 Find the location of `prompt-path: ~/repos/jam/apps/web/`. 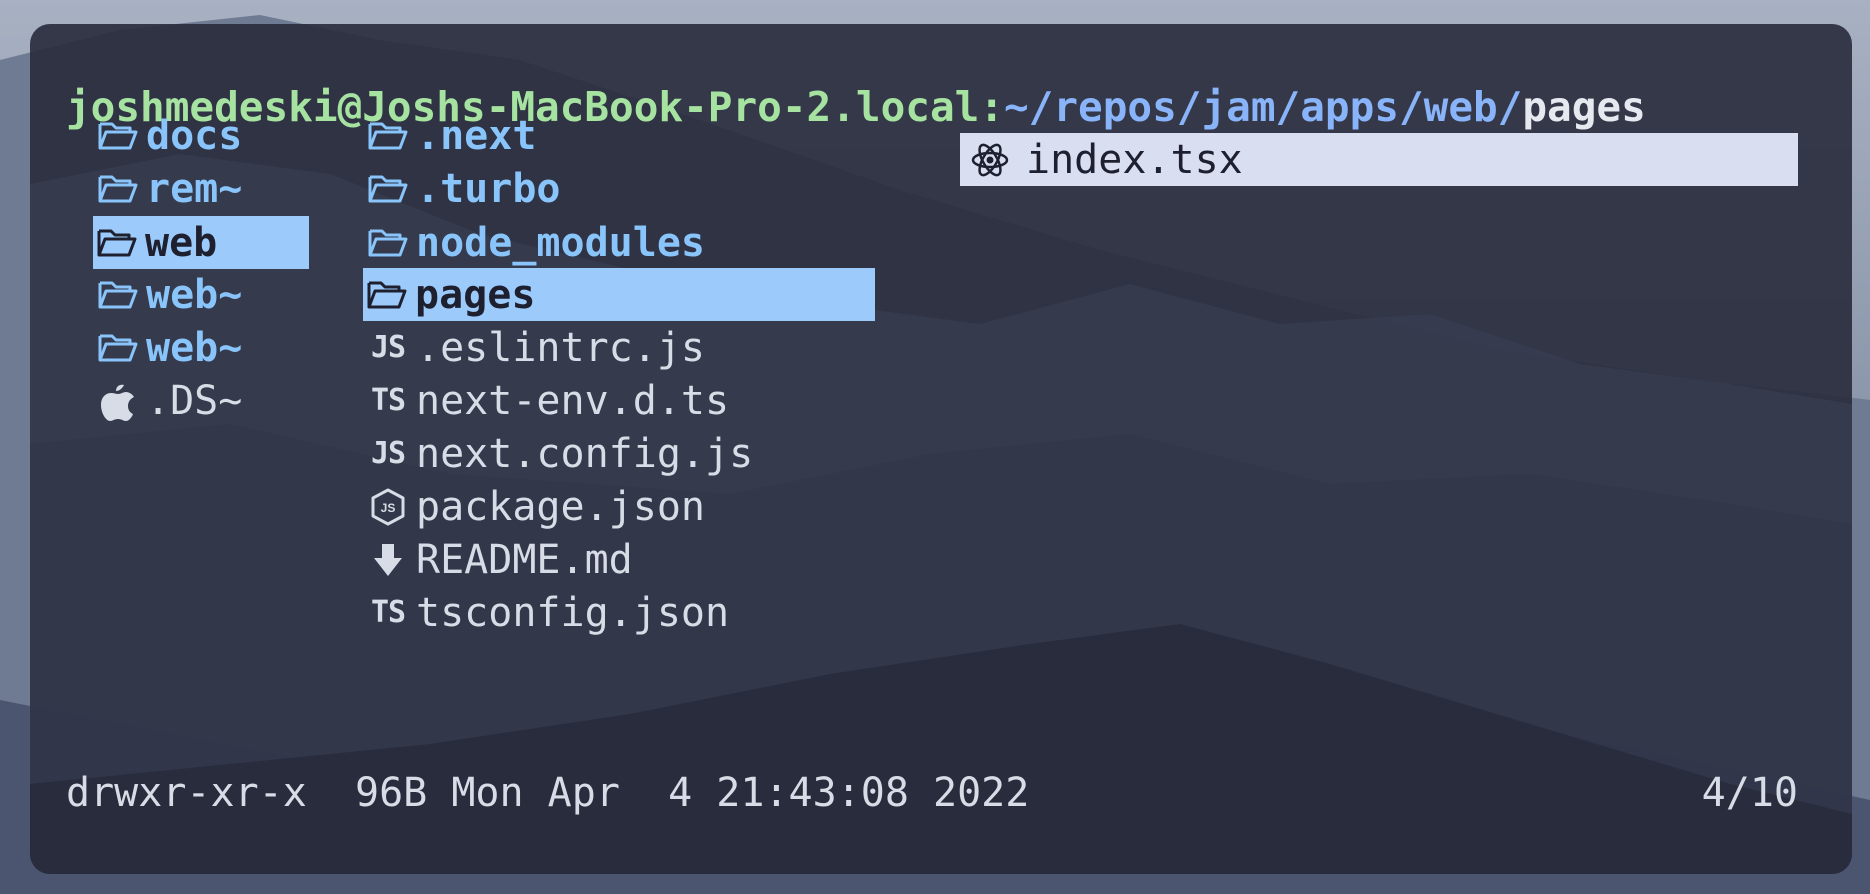

prompt-path: ~/repos/jam/apps/web/ is located at coordinates (1263, 107).